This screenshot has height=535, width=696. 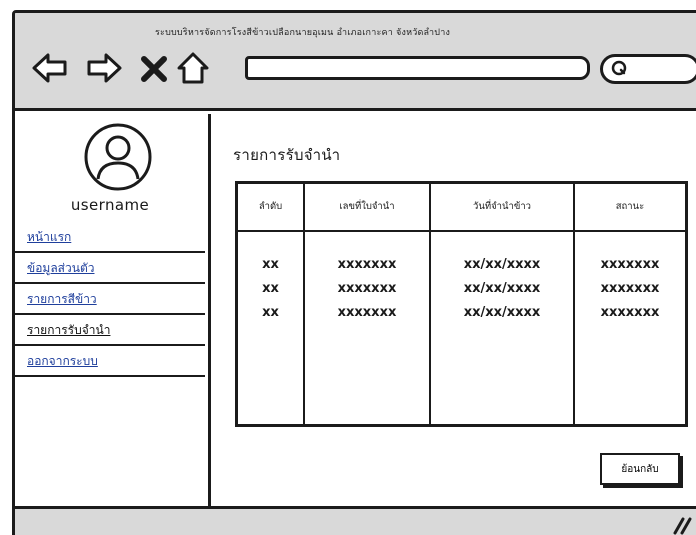 I want to click on status-bar, so click(x=355, y=520).